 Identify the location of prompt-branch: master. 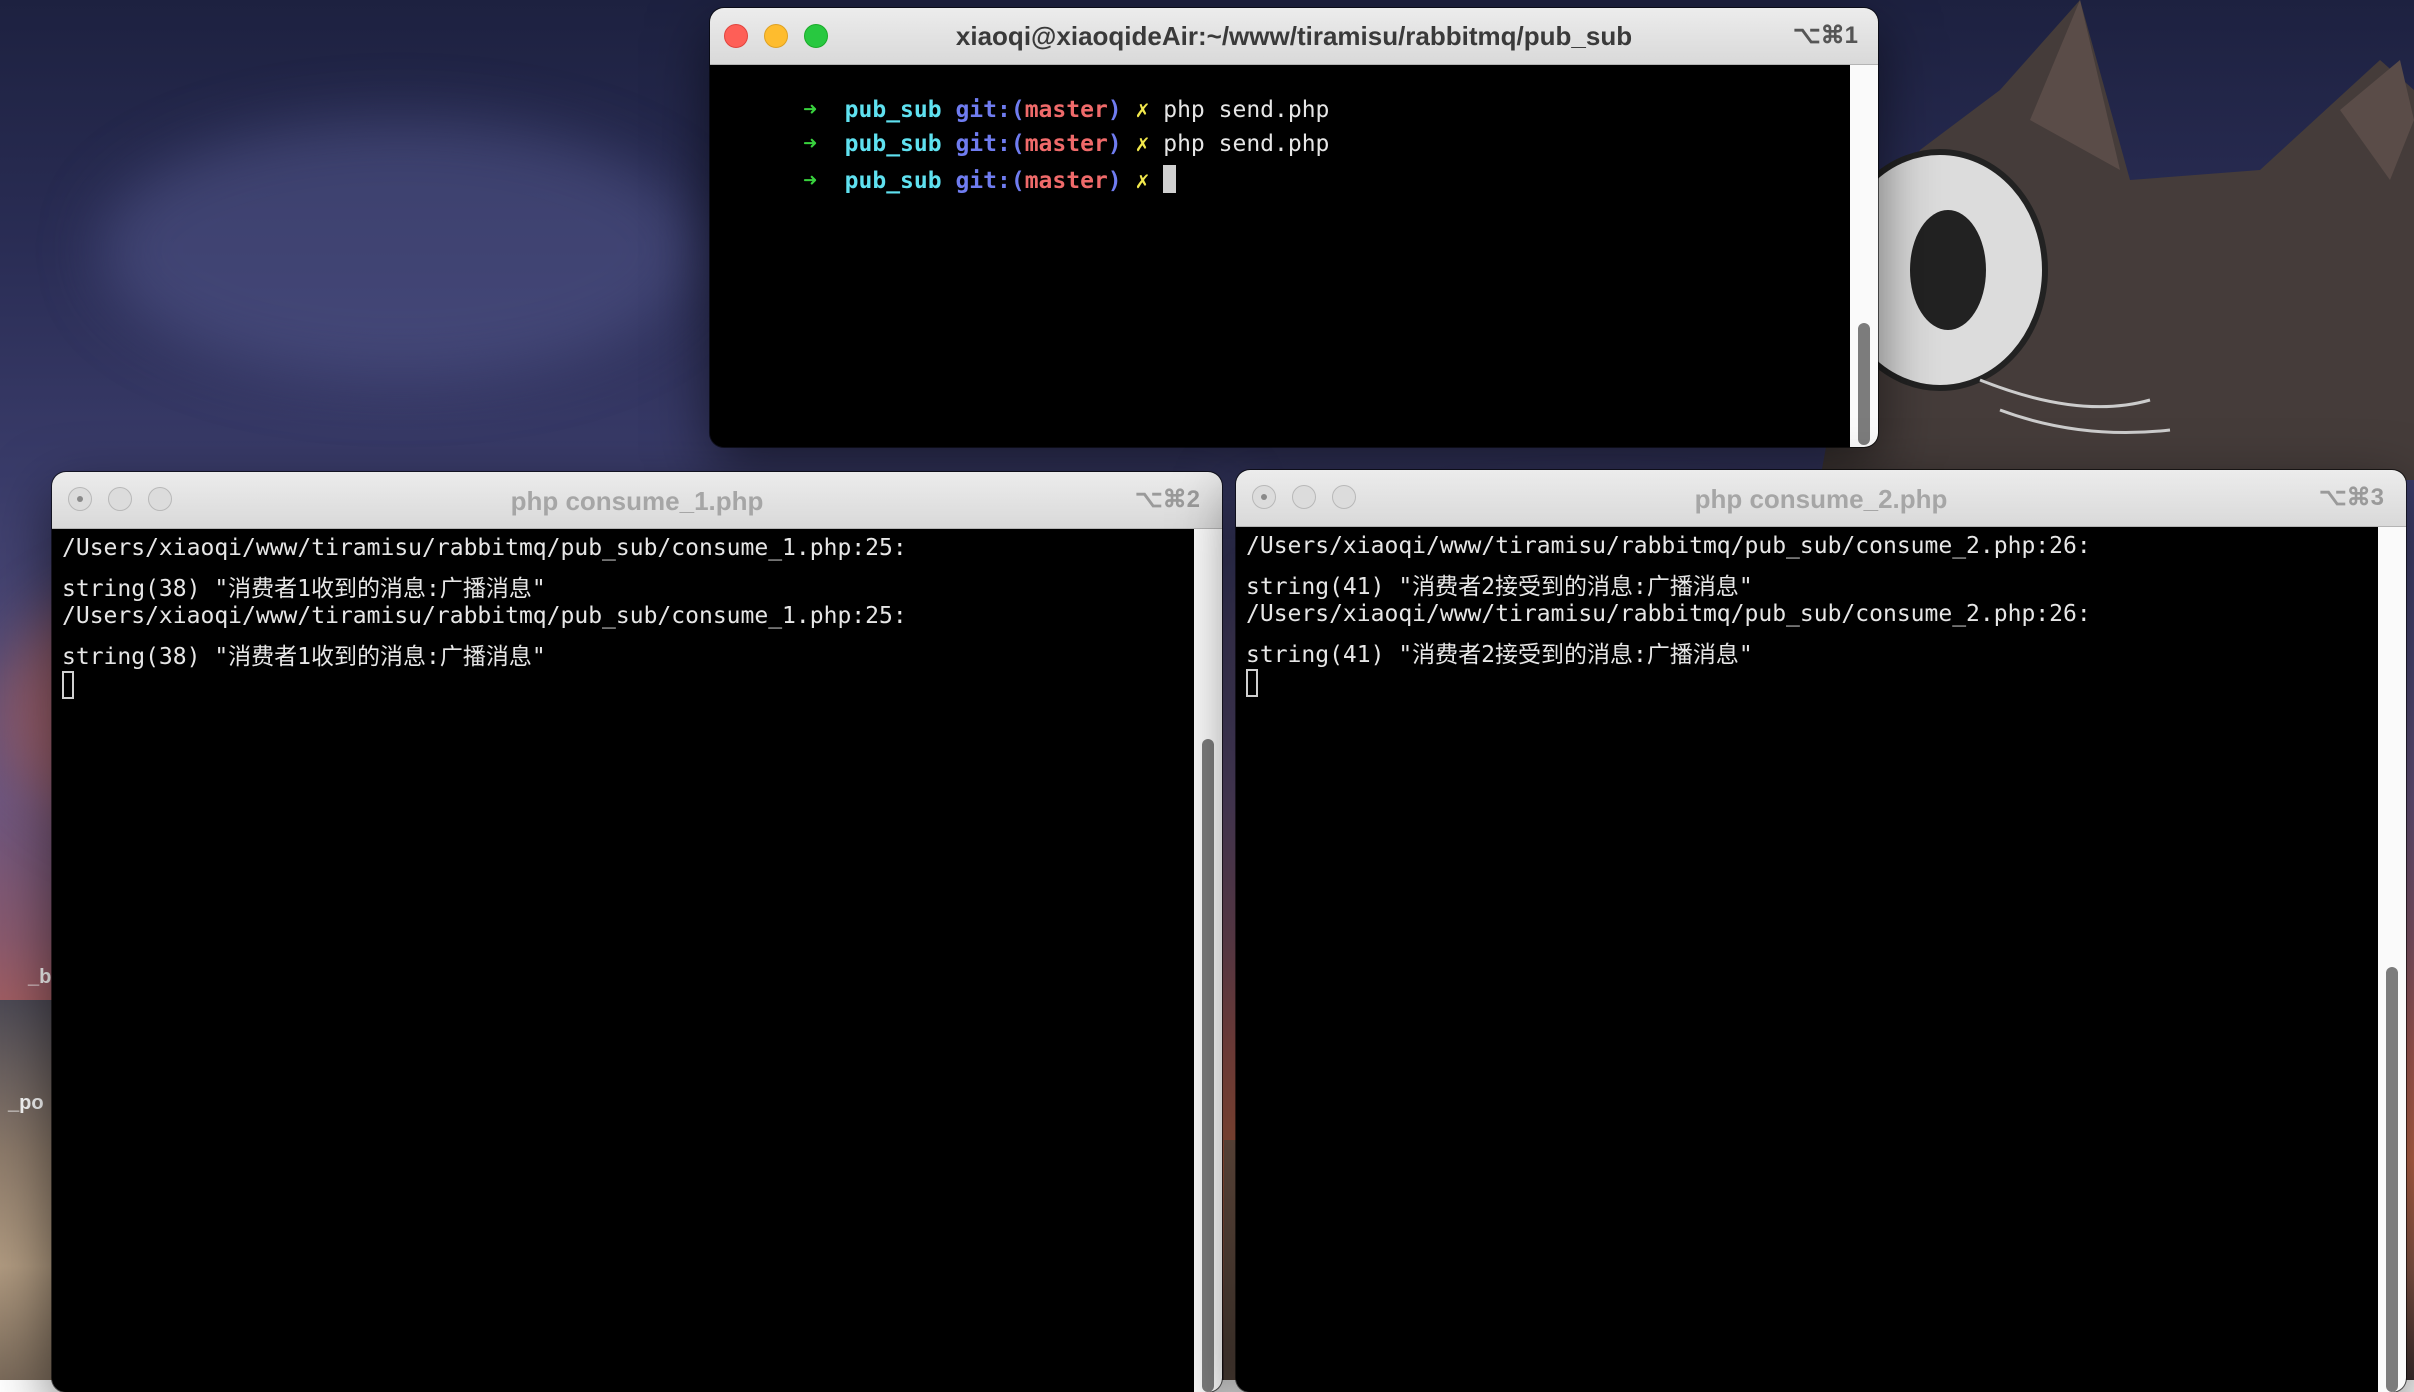
(1066, 181).